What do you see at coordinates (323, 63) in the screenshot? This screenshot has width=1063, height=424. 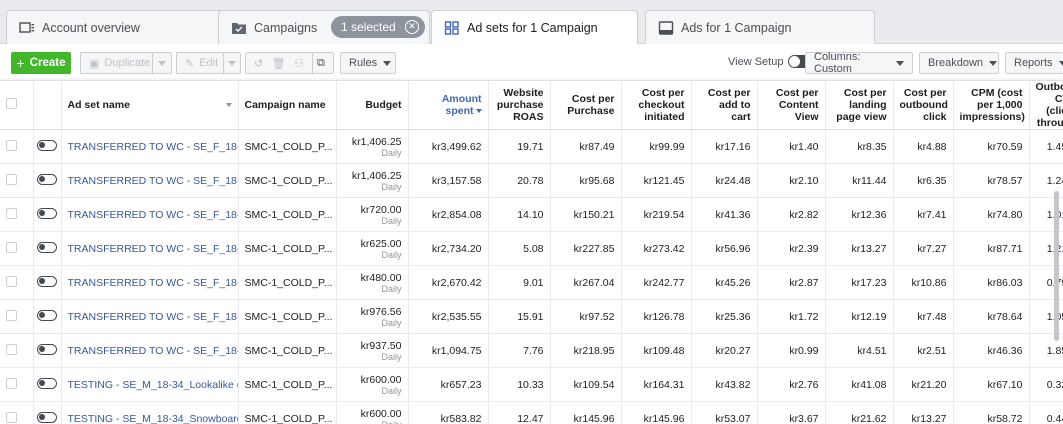 I see `preview-button: ⧉` at bounding box center [323, 63].